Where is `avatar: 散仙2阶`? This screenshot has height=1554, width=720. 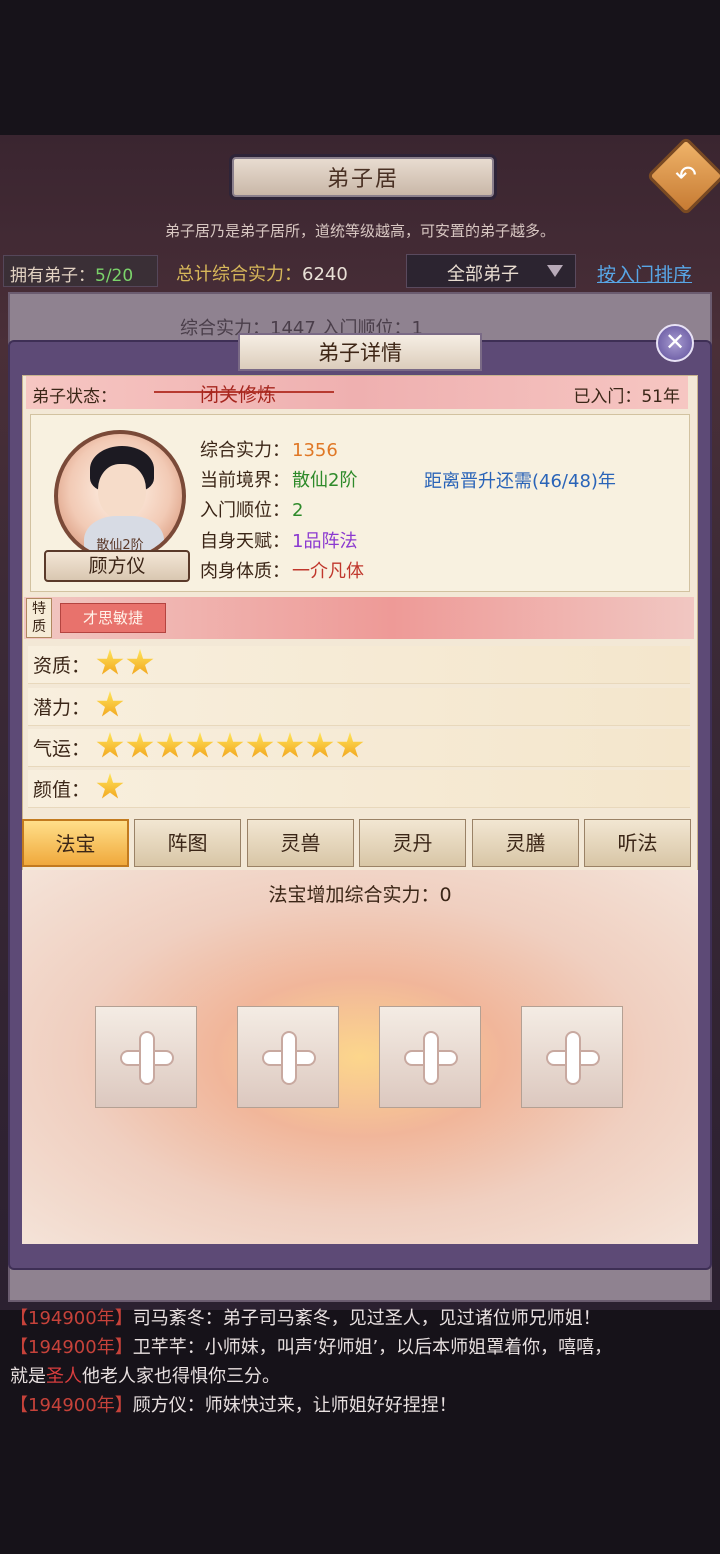
avatar: 散仙2阶 is located at coordinates (120, 496).